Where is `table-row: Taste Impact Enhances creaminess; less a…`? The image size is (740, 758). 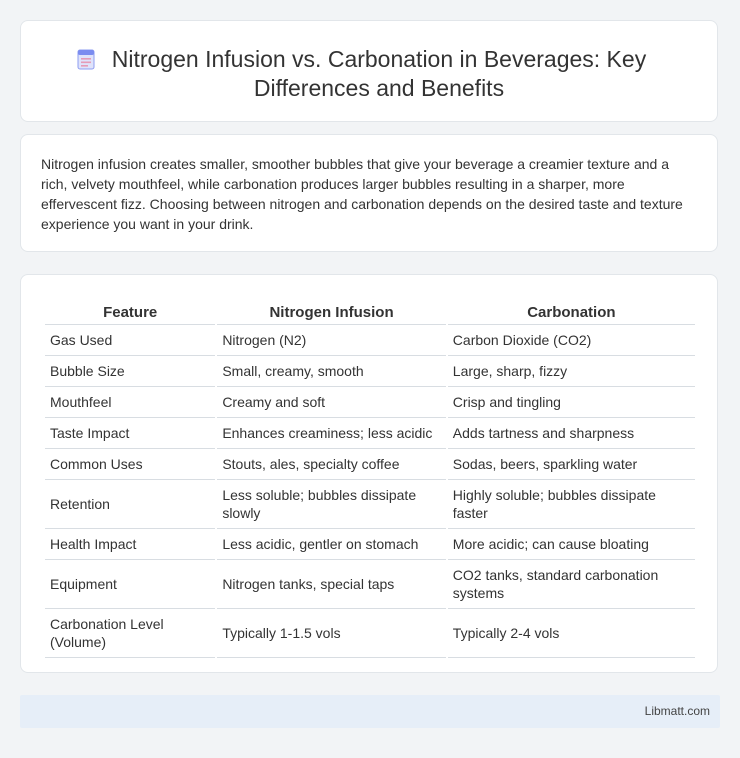 table-row: Taste Impact Enhances creaminess; less a… is located at coordinates (370, 433).